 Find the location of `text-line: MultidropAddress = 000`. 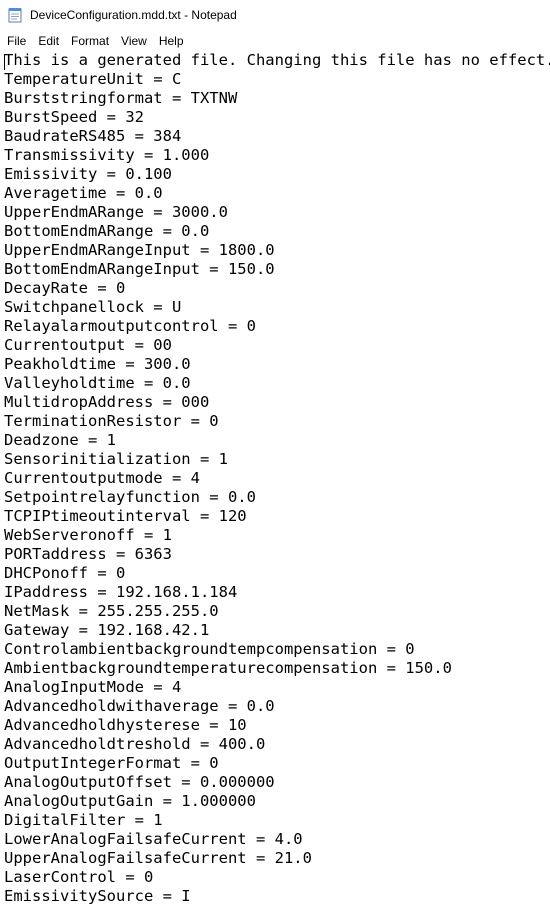

text-line: MultidropAddress = 000 is located at coordinates (107, 402).